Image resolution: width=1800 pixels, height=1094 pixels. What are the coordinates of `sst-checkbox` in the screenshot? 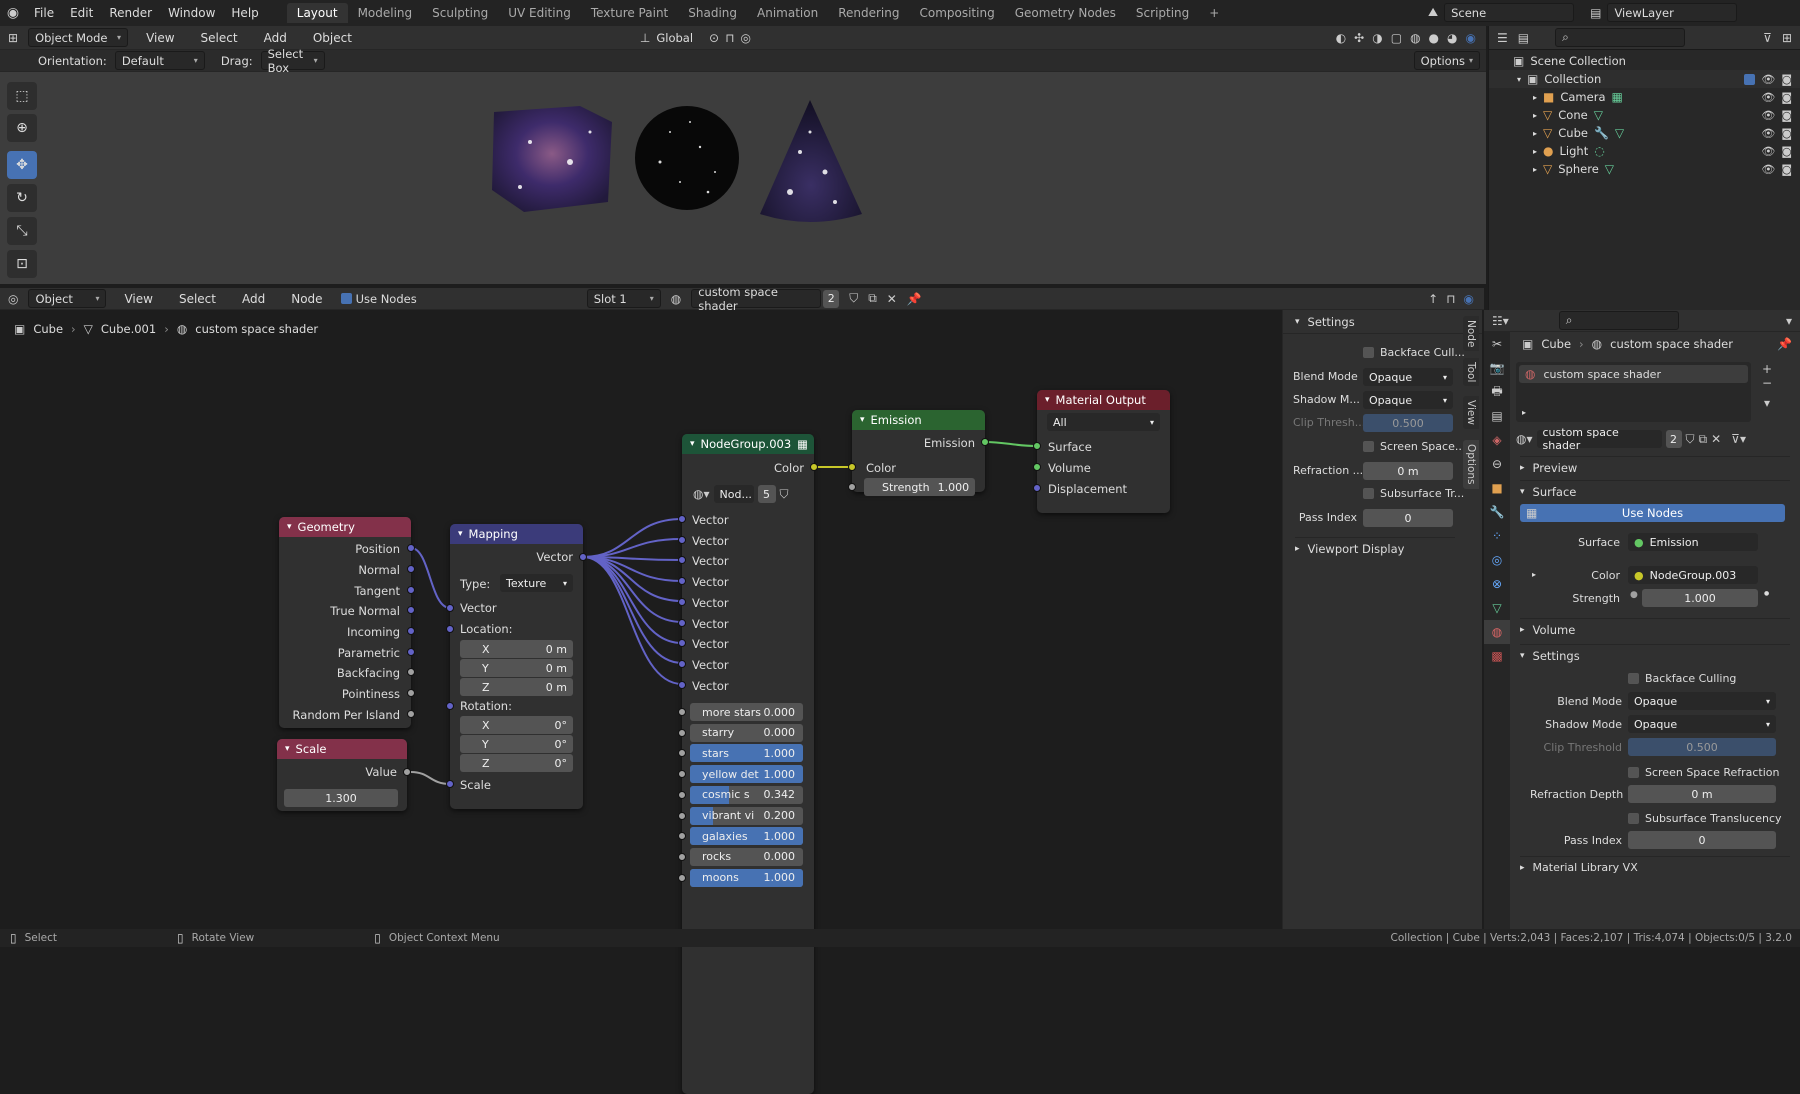 It's located at (1368, 493).